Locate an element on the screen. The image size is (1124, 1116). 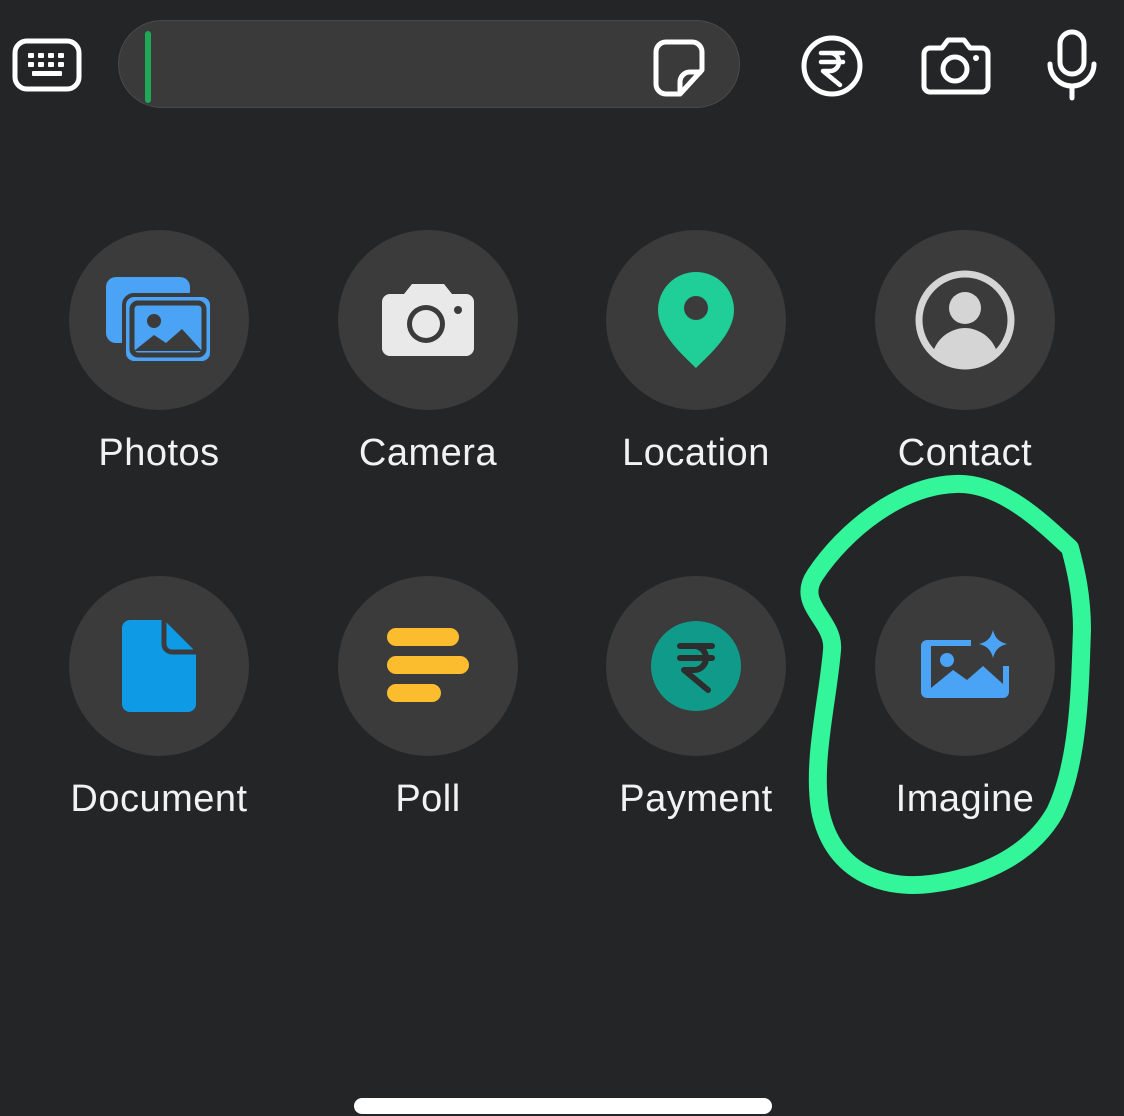
attach-document: Document is located at coordinates (159, 721).